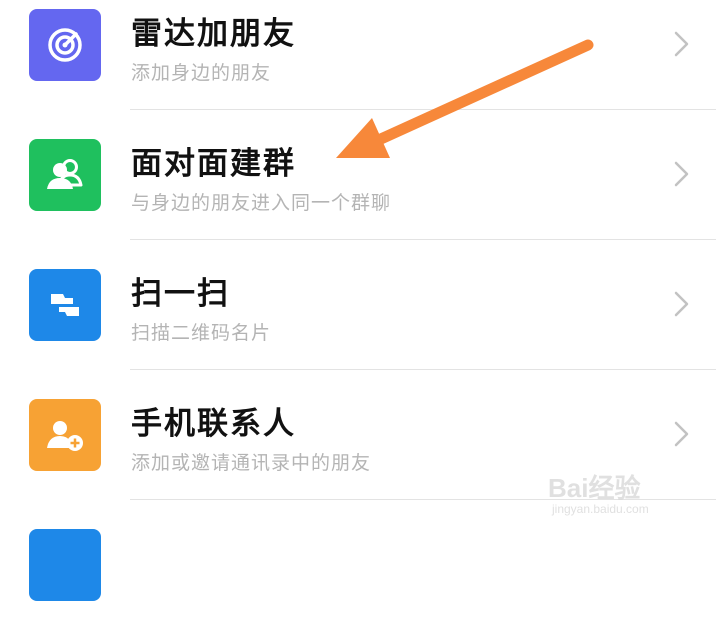  I want to click on partial-icon, so click(65, 565).